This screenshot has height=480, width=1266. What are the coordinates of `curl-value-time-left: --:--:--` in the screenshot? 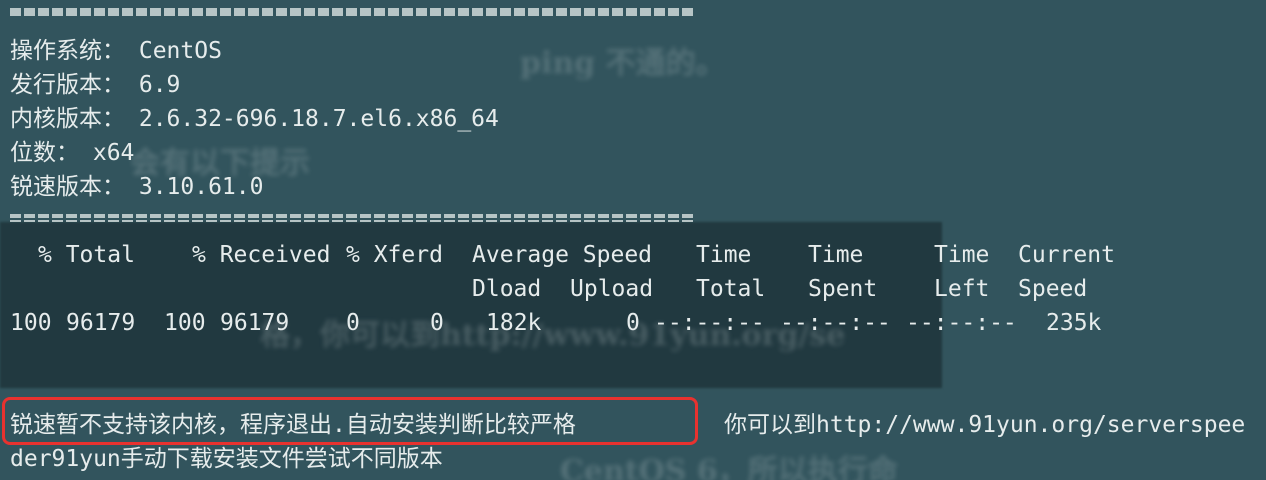 It's located at (961, 323).